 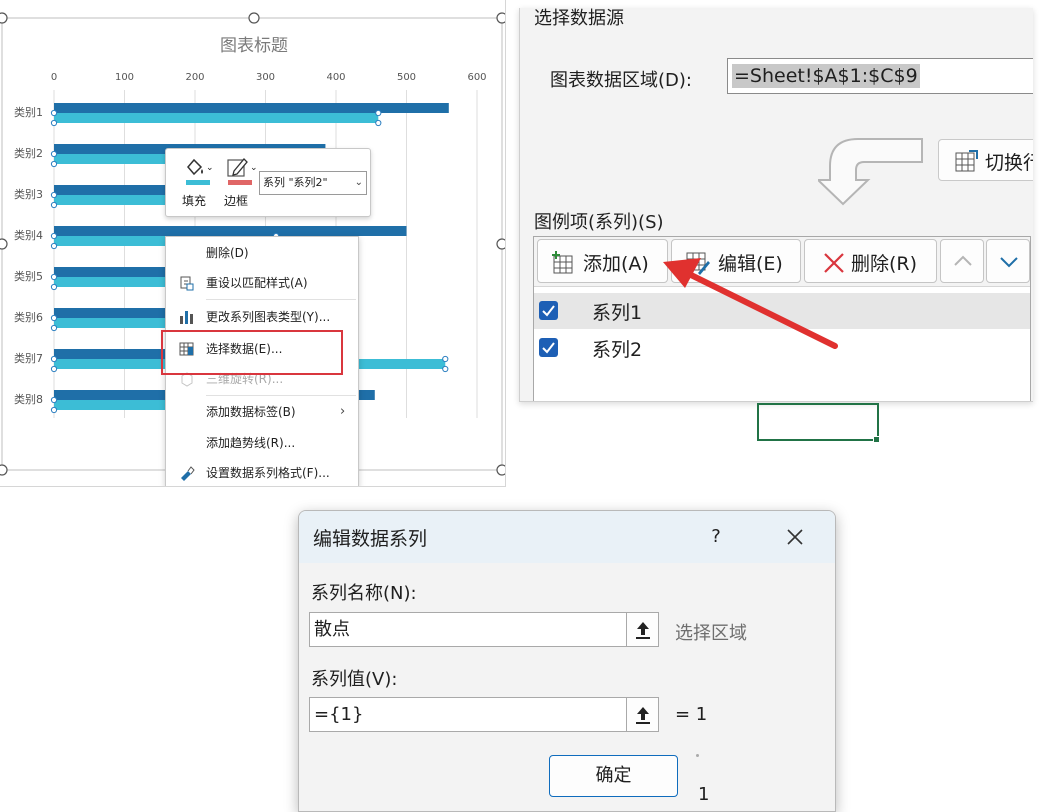 I want to click on move-up-button, so click(x=962, y=261).